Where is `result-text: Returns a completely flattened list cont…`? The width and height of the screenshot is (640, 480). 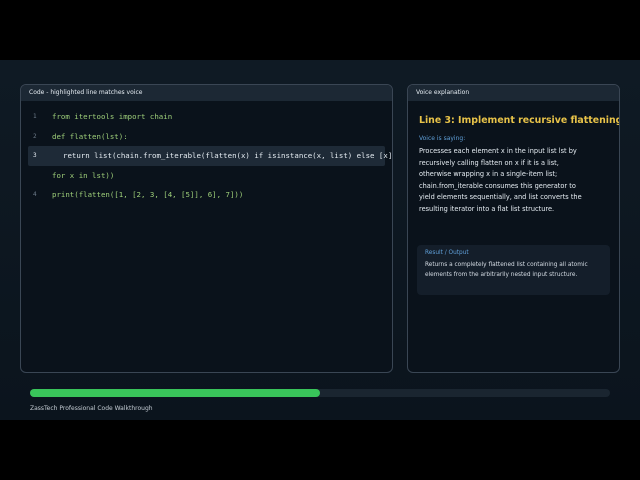
result-text: Returns a completely flattened list cont… is located at coordinates (506, 270).